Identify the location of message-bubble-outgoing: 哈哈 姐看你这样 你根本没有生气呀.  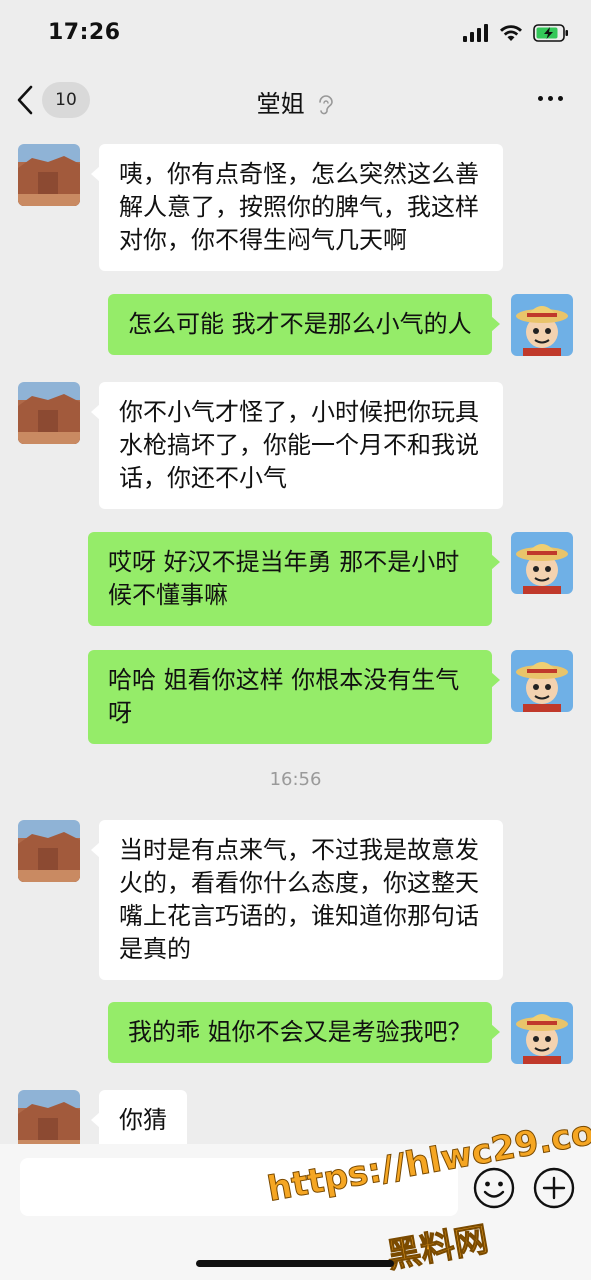
(294, 697).